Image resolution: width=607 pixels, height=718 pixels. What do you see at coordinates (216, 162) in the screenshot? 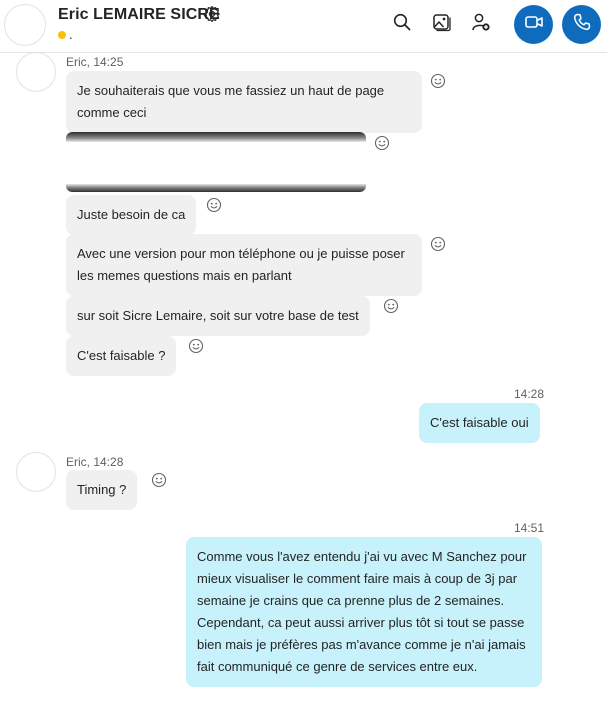
I see `image-attachment` at bounding box center [216, 162].